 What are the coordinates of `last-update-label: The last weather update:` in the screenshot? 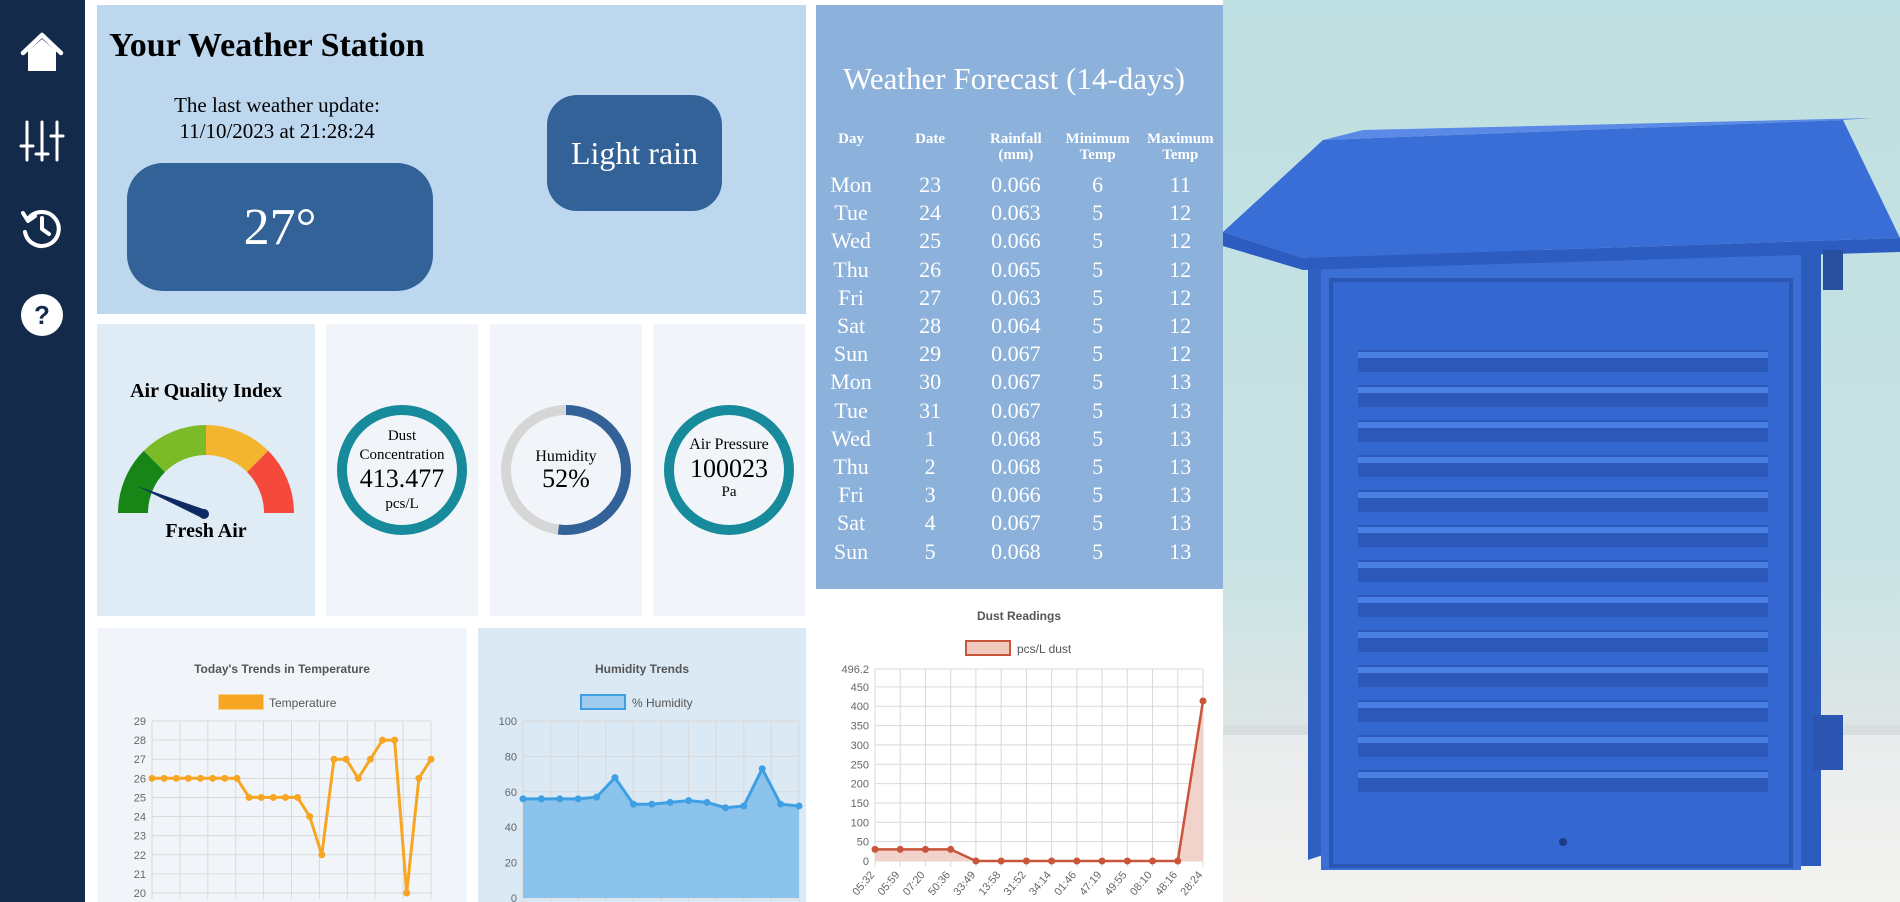 It's located at (277, 105).